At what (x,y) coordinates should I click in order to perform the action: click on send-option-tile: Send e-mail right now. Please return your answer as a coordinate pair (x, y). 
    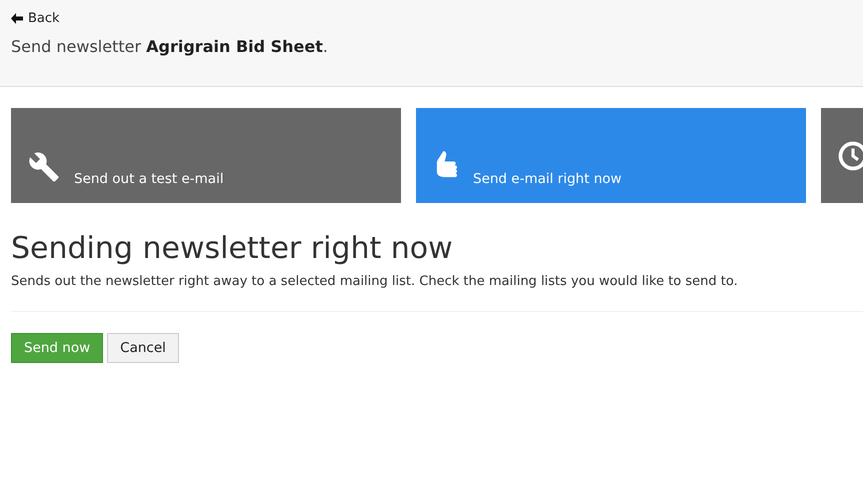
    Looking at the image, I should click on (611, 155).